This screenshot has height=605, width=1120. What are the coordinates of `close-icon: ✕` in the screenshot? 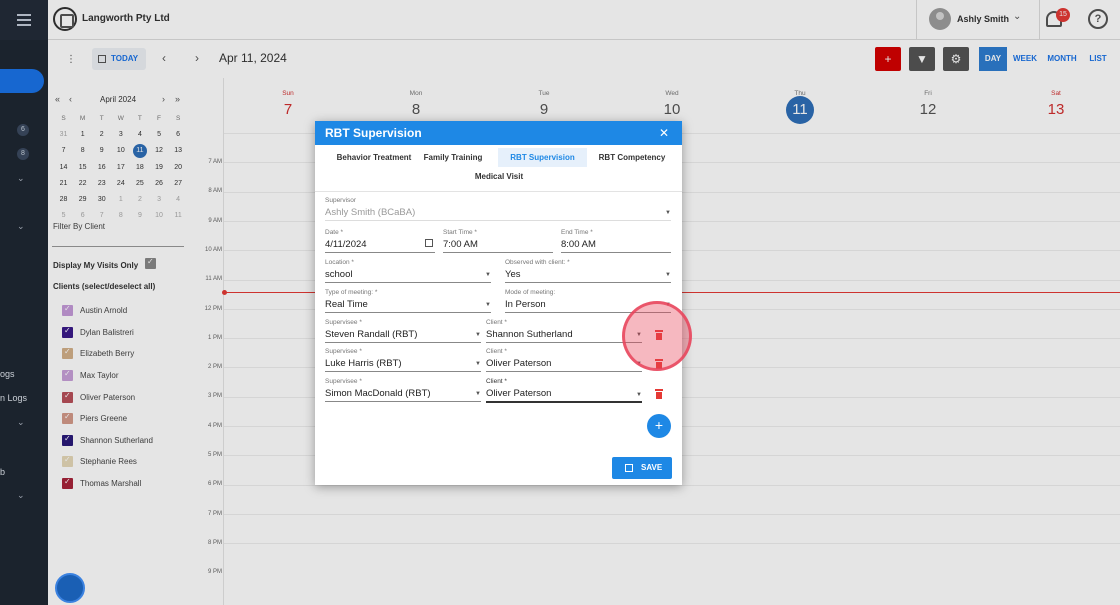 It's located at (664, 133).